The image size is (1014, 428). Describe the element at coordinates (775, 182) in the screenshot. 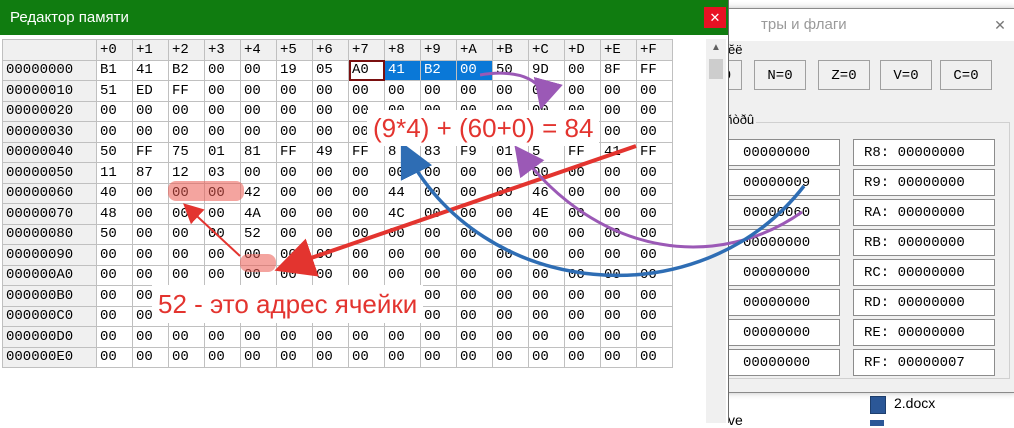

I see `register-field: 00000009` at that location.